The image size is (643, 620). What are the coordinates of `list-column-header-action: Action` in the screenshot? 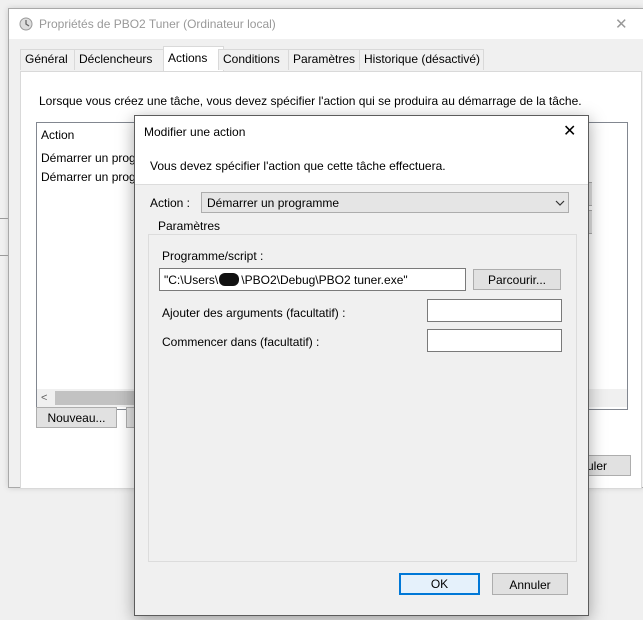 It's located at (57, 135).